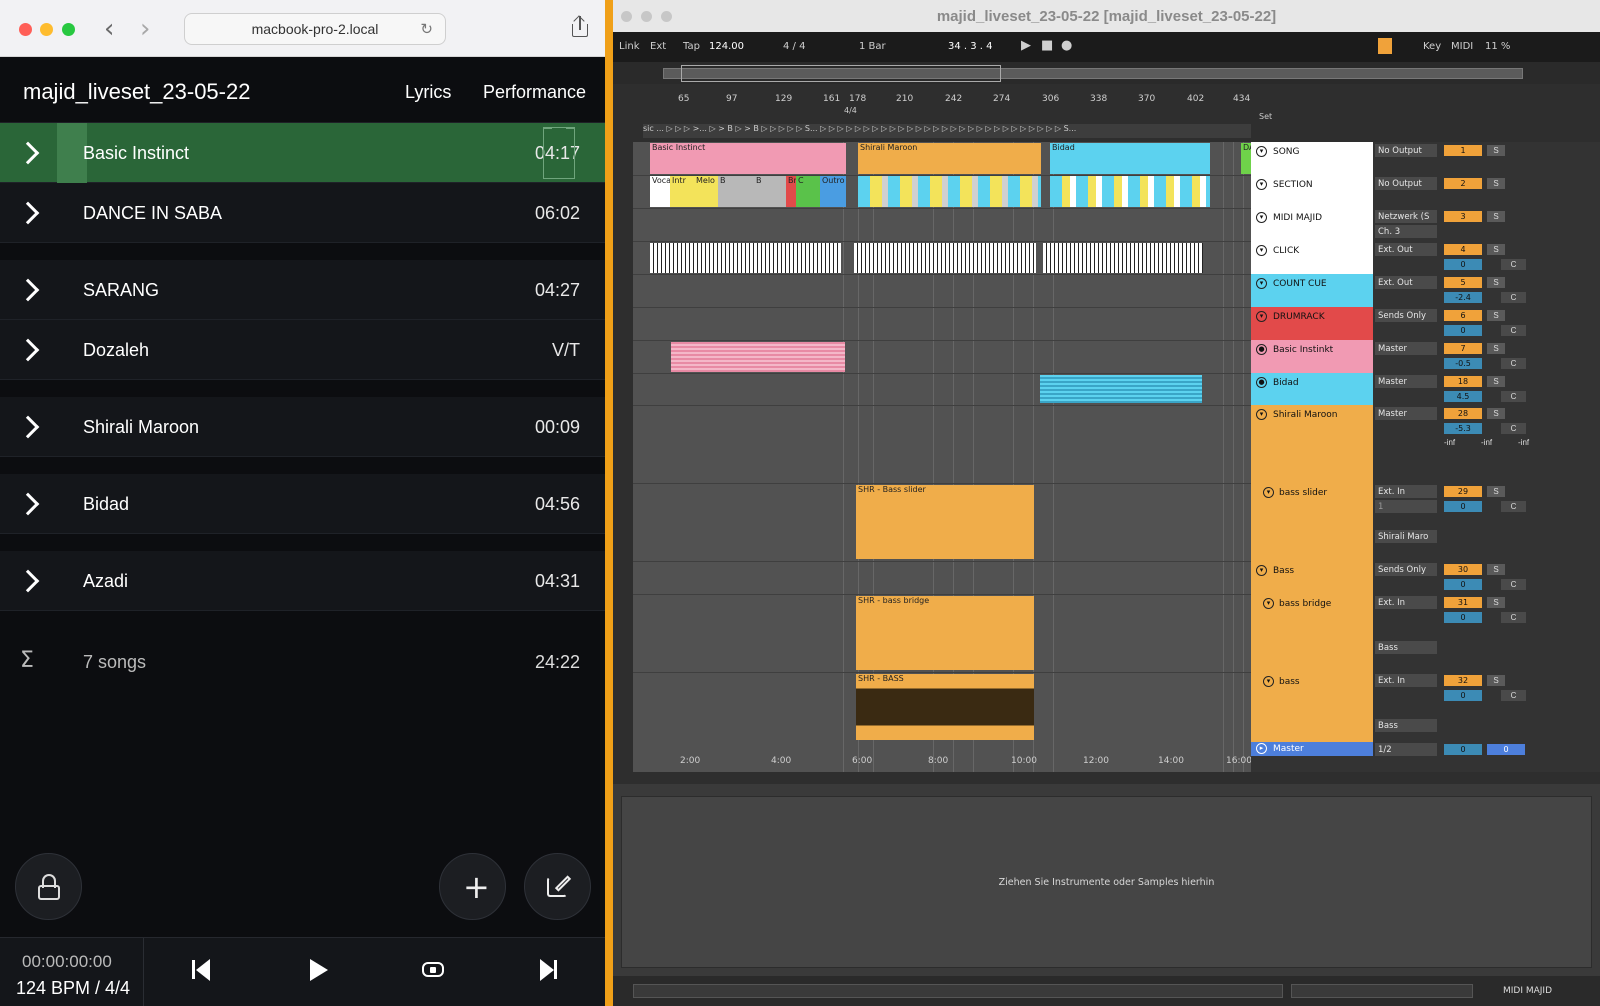 The width and height of the screenshot is (1600, 1006). Describe the element at coordinates (1463, 396) in the screenshot. I see `volume-field: 4.5` at that location.